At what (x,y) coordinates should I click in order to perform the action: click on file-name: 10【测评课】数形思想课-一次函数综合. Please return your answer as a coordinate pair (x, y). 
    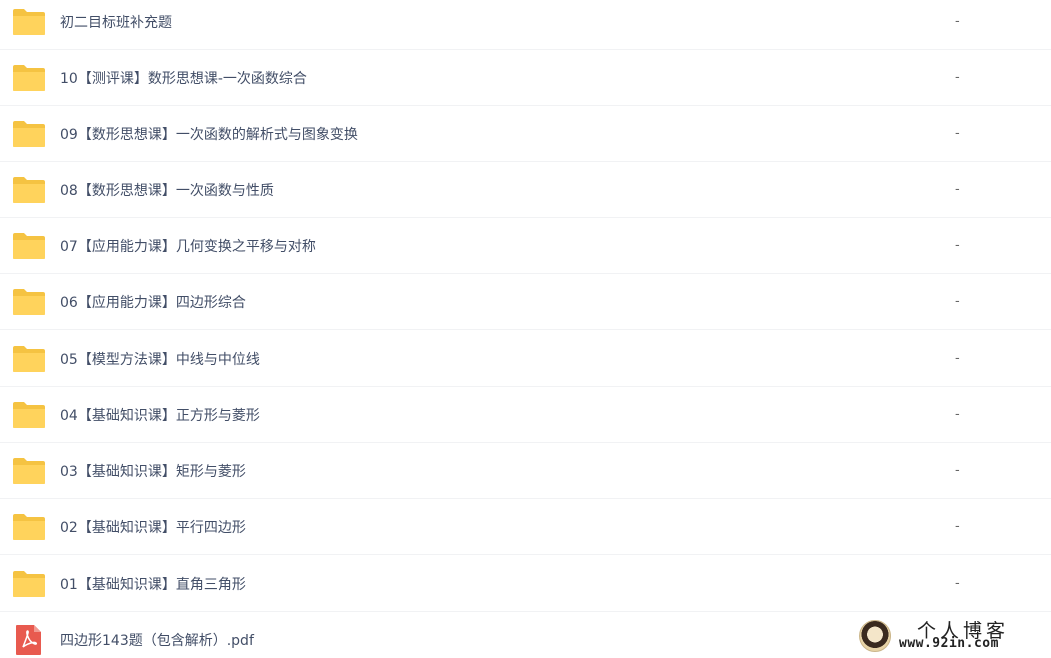
    Looking at the image, I should click on (183, 78).